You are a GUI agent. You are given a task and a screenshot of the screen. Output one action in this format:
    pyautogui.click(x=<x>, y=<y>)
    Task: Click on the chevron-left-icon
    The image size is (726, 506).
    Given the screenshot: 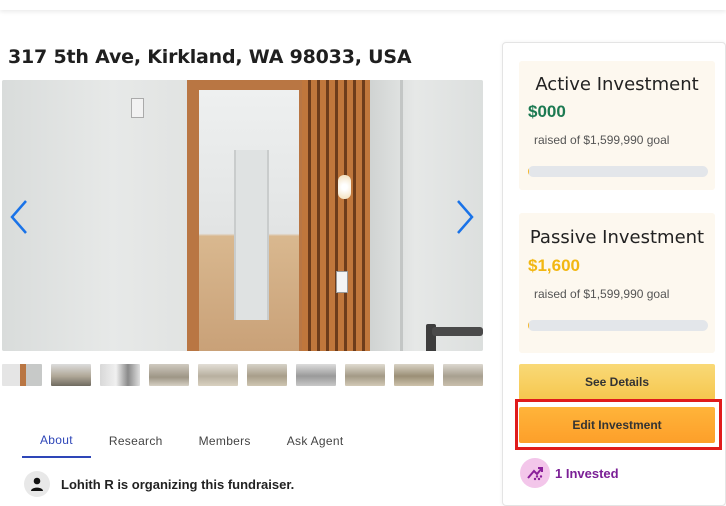 What is the action you would take?
    pyautogui.click(x=18, y=217)
    